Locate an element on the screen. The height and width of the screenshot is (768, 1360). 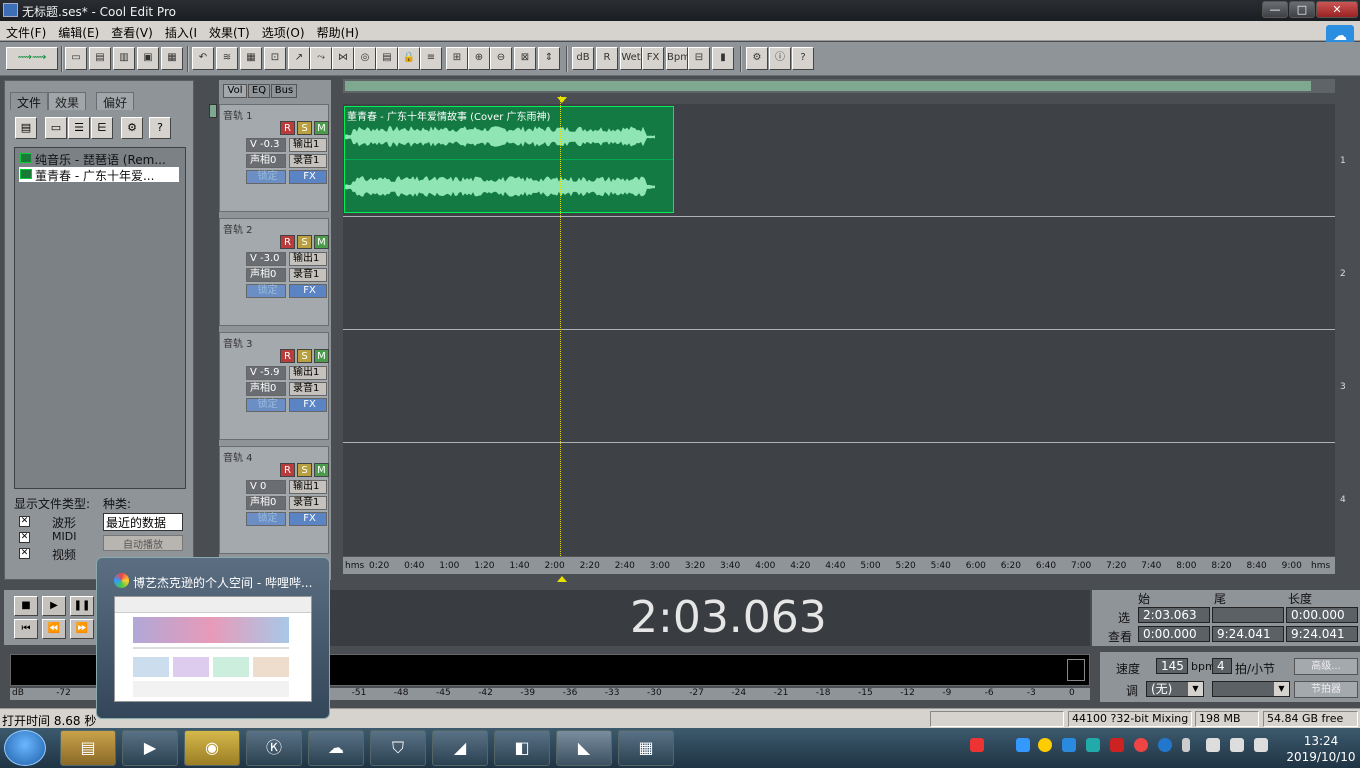
minimize-button: — is located at coordinates (1275, 9).